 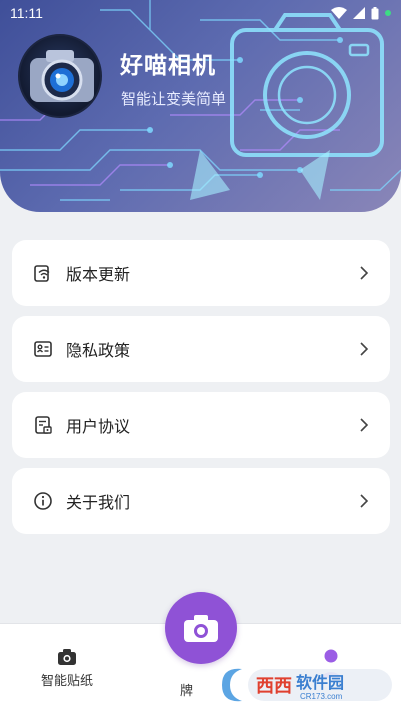 What do you see at coordinates (26, 13) in the screenshot?
I see `status-time: 11:11` at bounding box center [26, 13].